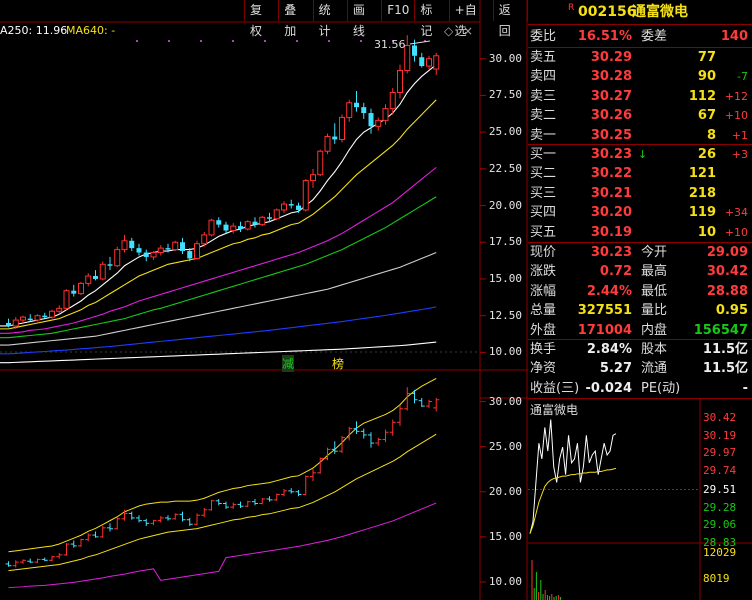 This screenshot has width=752, height=600. Describe the element at coordinates (727, 291) in the screenshot. I see `stats-value2: 28.88` at that location.